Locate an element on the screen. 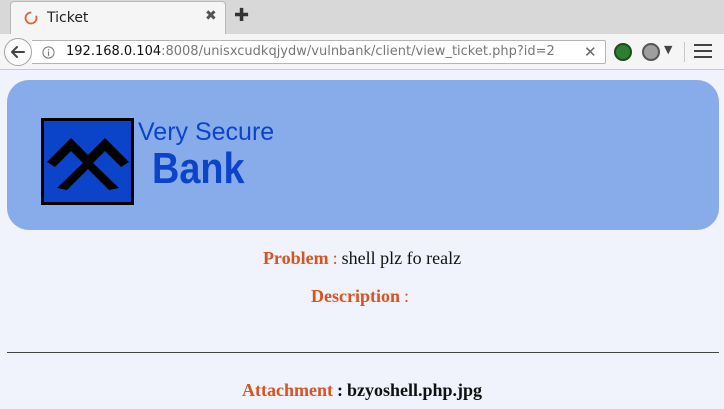 Image resolution: width=724 pixels, height=409 pixels. attachment-link: bzyoshell.php.jpg is located at coordinates (414, 390).